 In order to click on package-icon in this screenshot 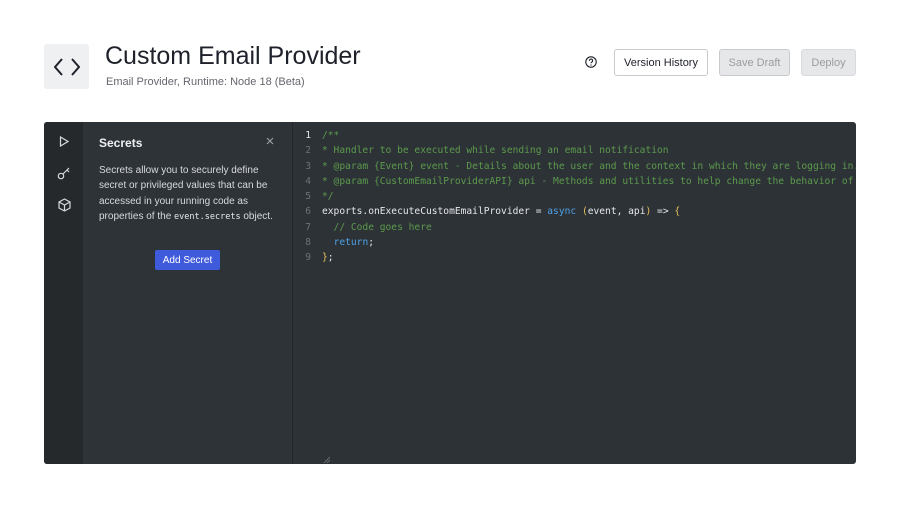, I will do `click(64, 205)`.